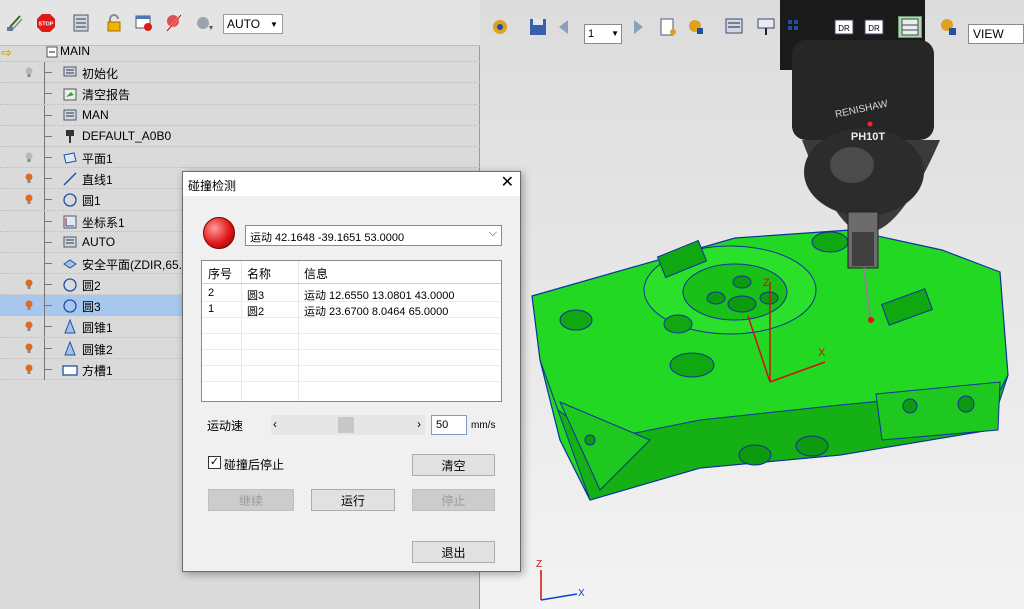  I want to click on sphere-icon, so click(204, 23).